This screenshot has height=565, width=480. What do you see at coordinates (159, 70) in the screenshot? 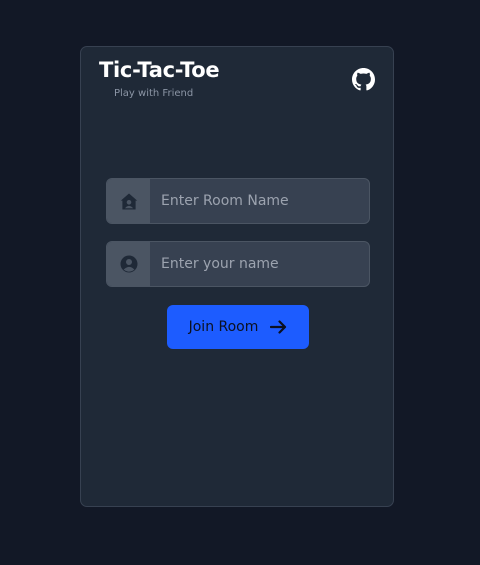
I see `app-title: Tic-Tac-Toe` at bounding box center [159, 70].